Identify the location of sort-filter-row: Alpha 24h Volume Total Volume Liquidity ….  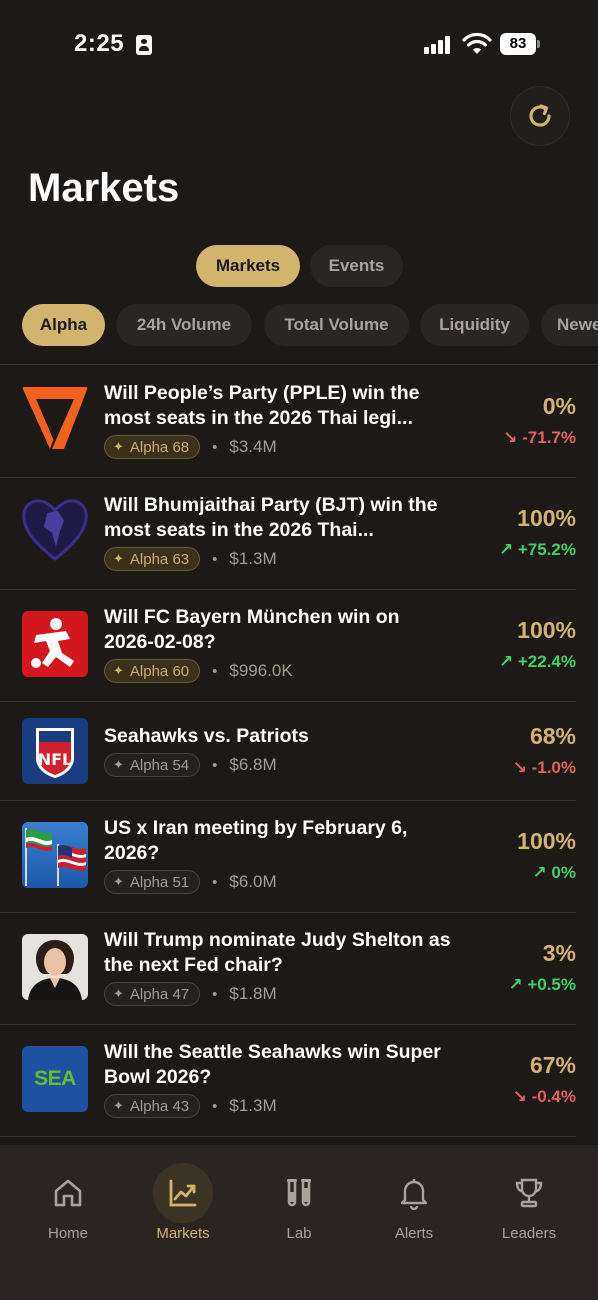
(299, 326).